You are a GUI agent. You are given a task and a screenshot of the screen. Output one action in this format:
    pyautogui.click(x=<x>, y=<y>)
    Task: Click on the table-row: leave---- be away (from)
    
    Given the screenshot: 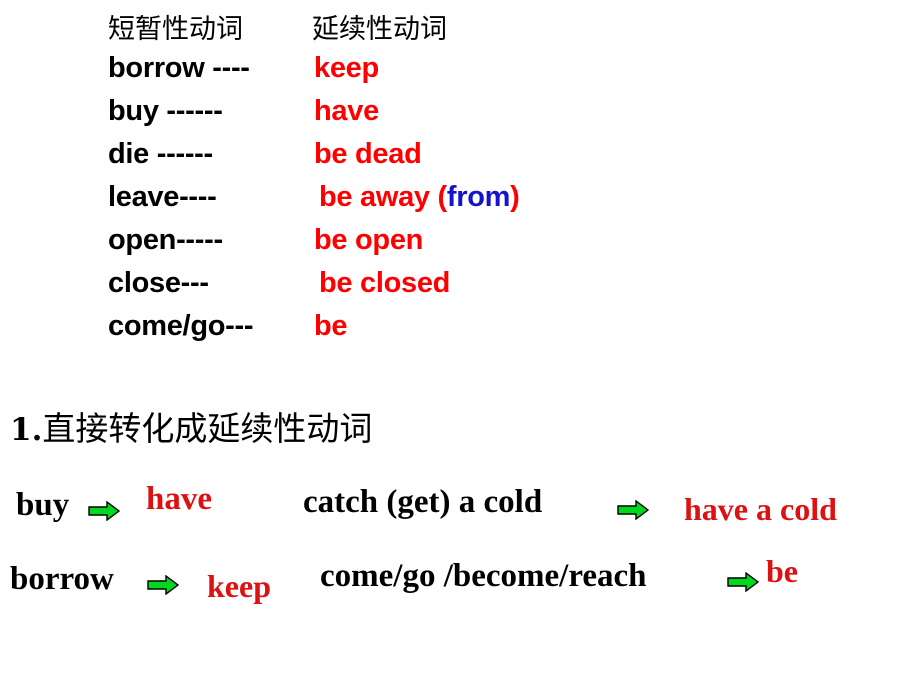 What is the action you would take?
    pyautogui.click(x=458, y=202)
    